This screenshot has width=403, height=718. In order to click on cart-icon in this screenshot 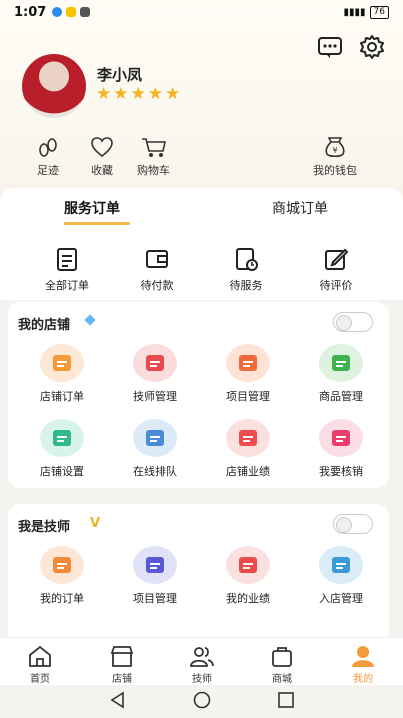, I will do `click(153, 147)`.